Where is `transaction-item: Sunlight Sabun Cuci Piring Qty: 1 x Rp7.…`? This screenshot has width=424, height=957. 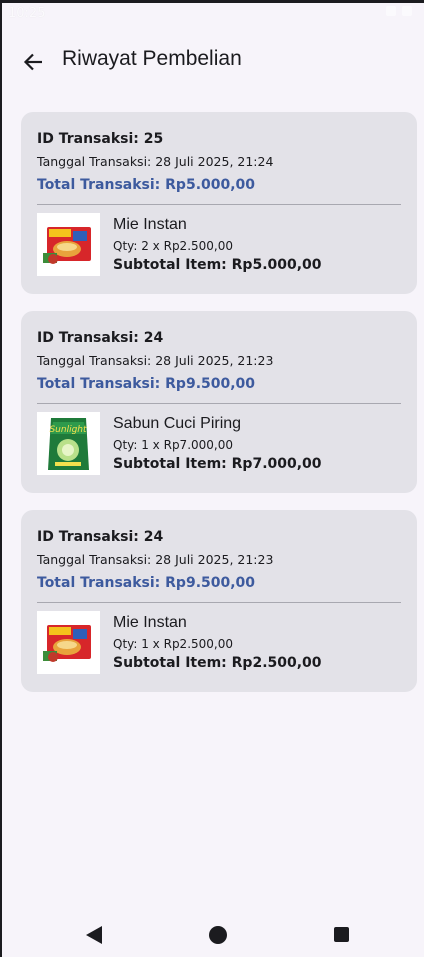
transaction-item: Sunlight Sabun Cuci Piring Qty: 1 x Rp7.… is located at coordinates (219, 443).